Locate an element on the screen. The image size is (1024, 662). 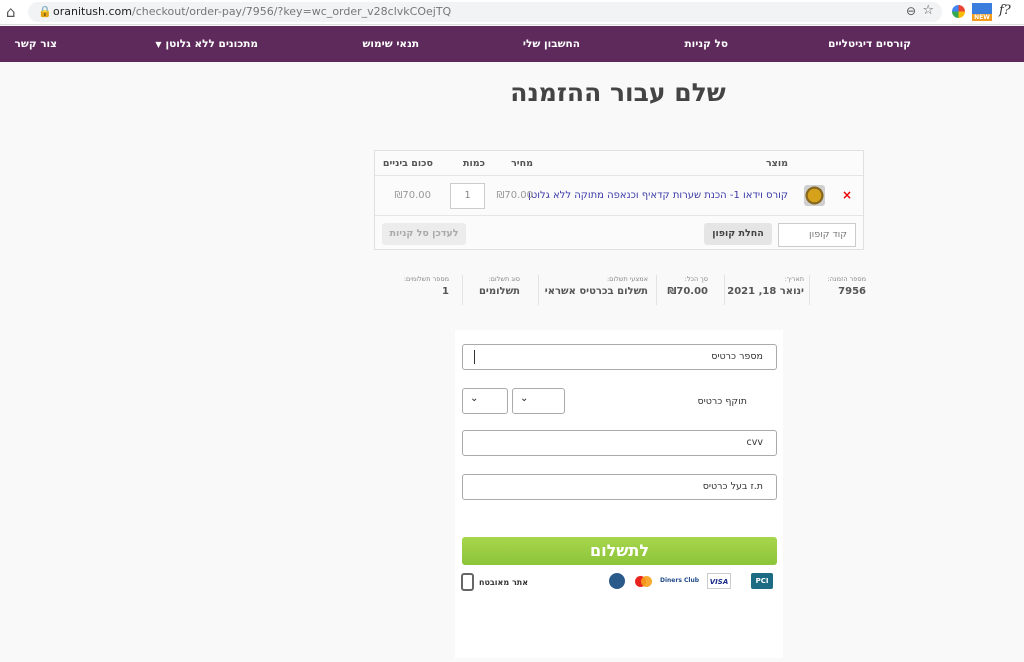
overview-date: תאריך: ינואר 18, 2021 is located at coordinates (764, 290).